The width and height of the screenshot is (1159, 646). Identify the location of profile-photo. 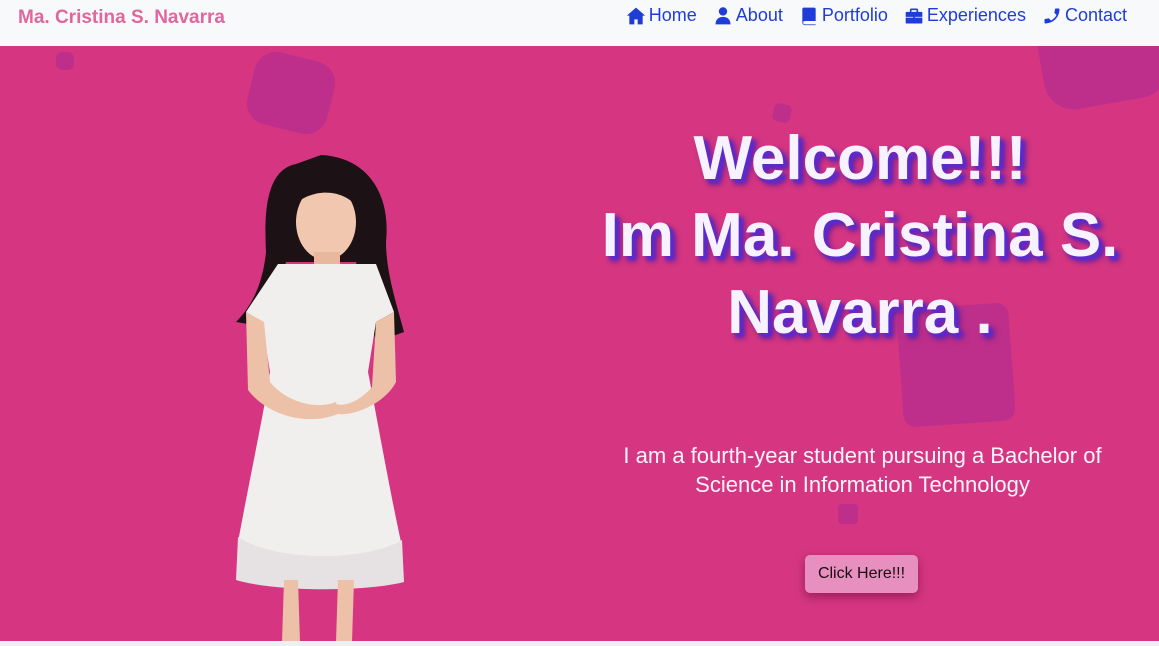
(320, 398).